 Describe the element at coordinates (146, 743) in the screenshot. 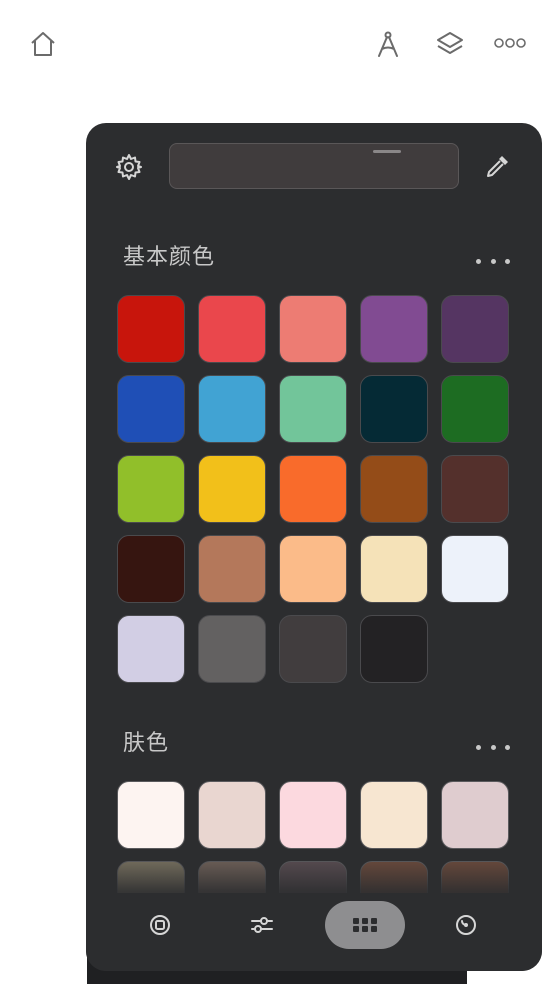

I see `skin-colors-title: 肤色` at that location.